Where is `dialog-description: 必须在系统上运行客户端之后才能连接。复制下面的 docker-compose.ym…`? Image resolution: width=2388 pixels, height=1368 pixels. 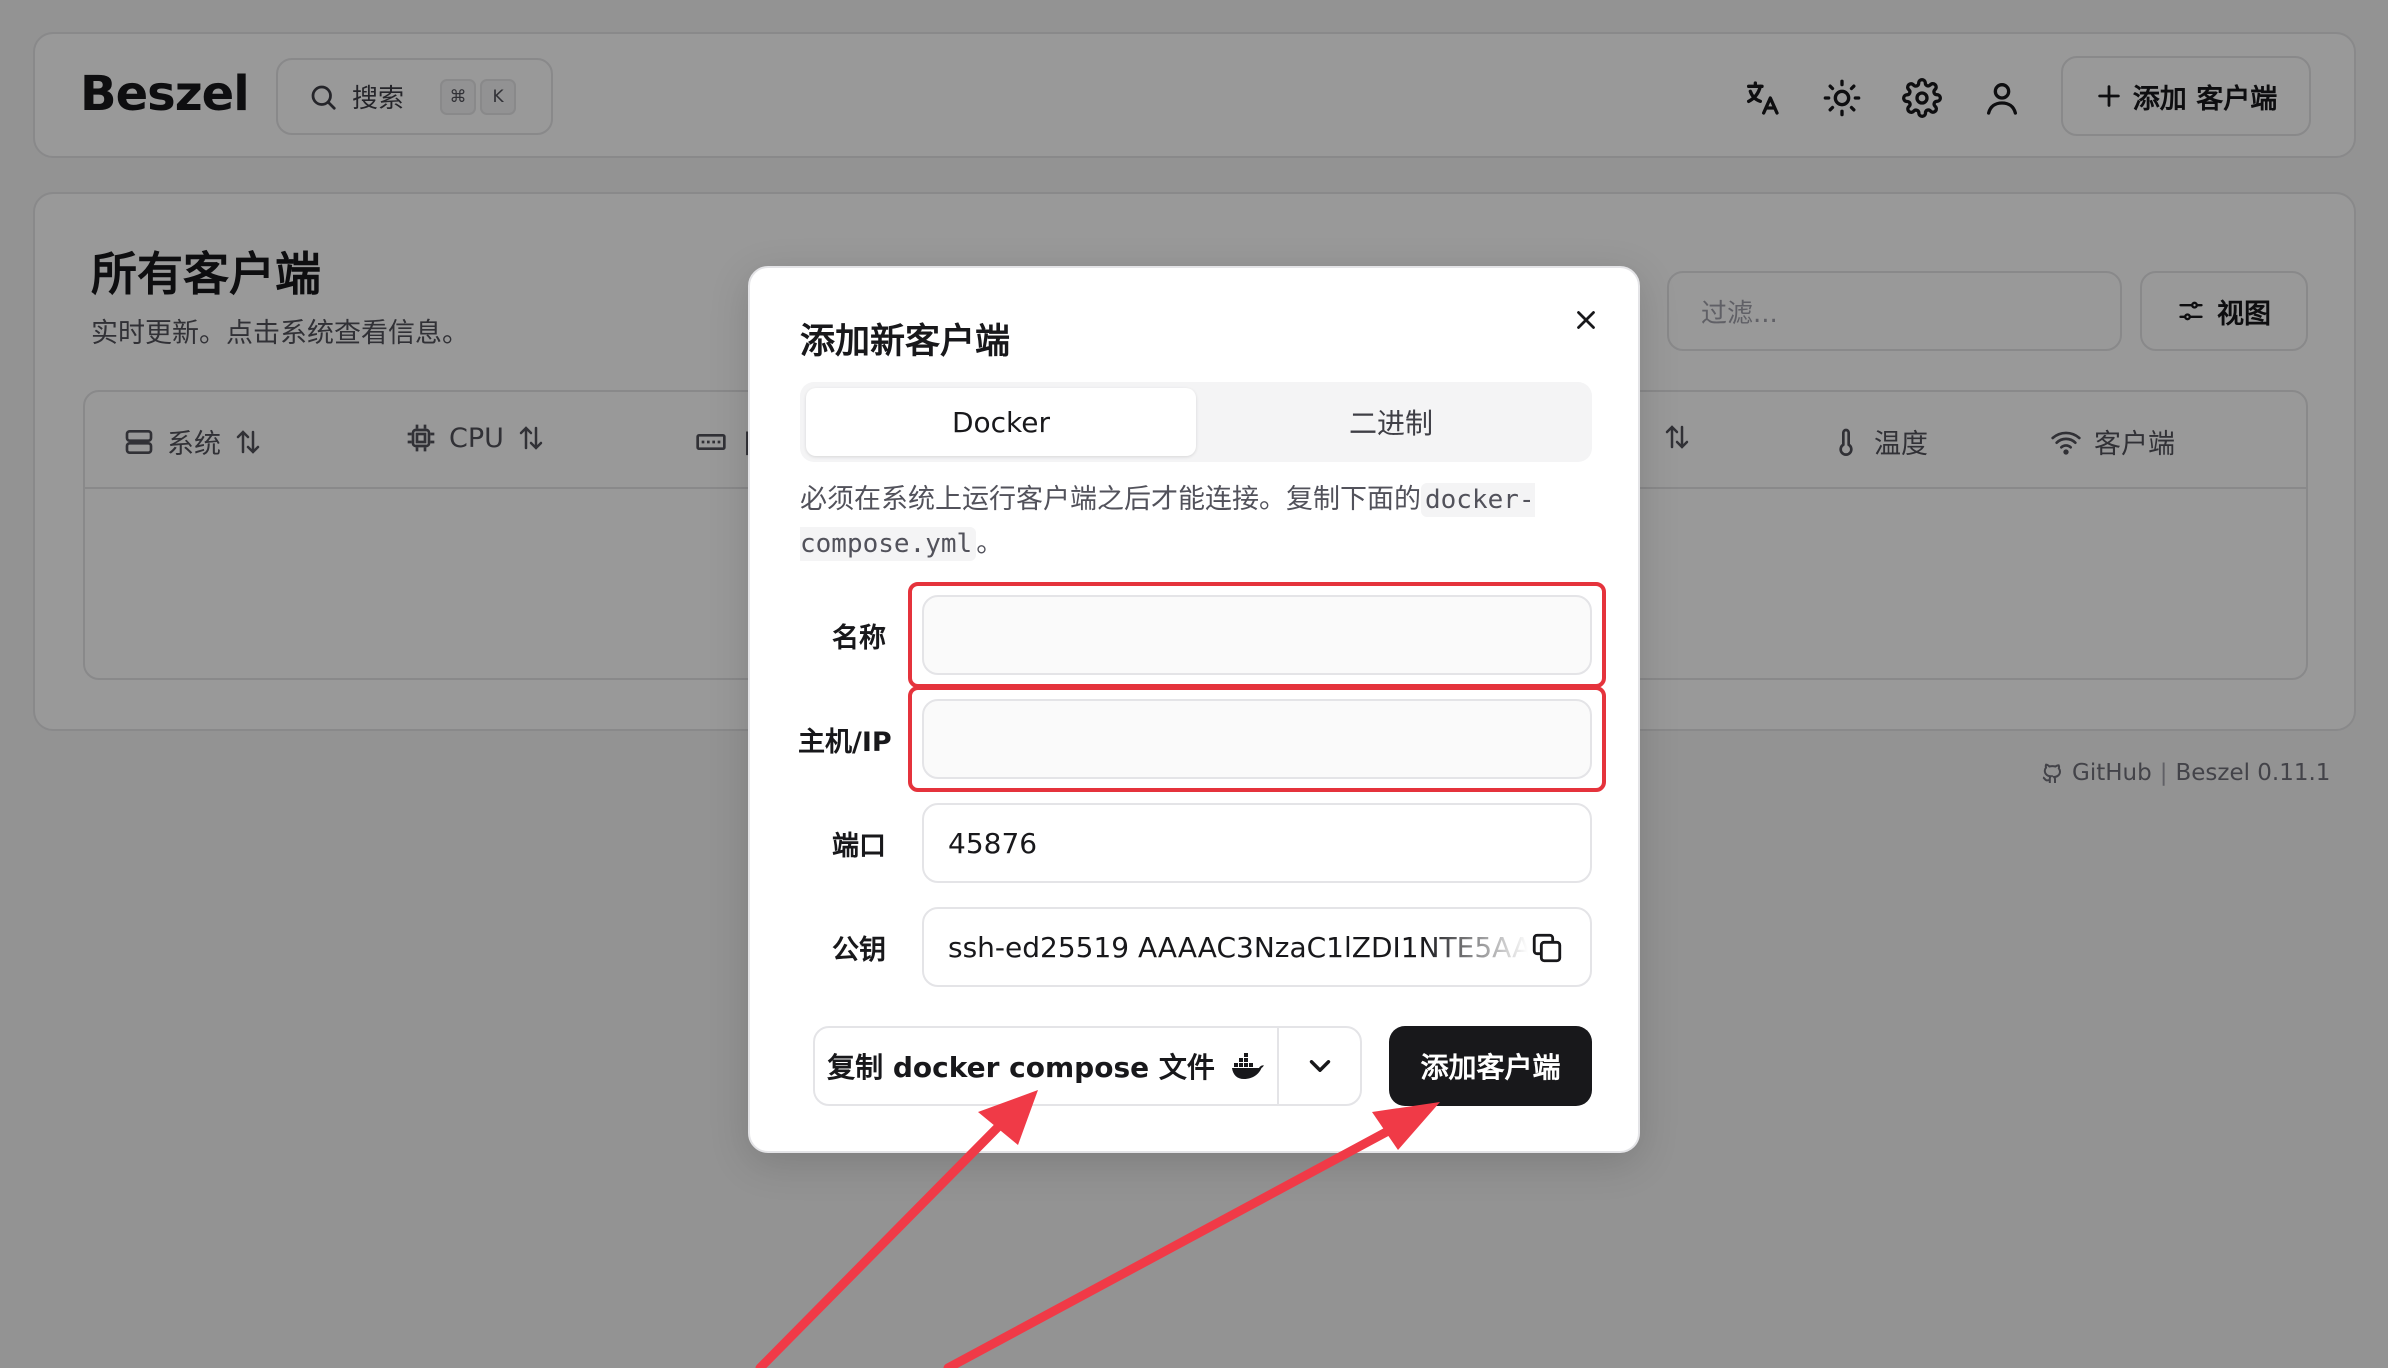 dialog-description: 必须在系统上运行客户端之后才能连接。复制下面的 docker-compose.ym… is located at coordinates (1195, 522).